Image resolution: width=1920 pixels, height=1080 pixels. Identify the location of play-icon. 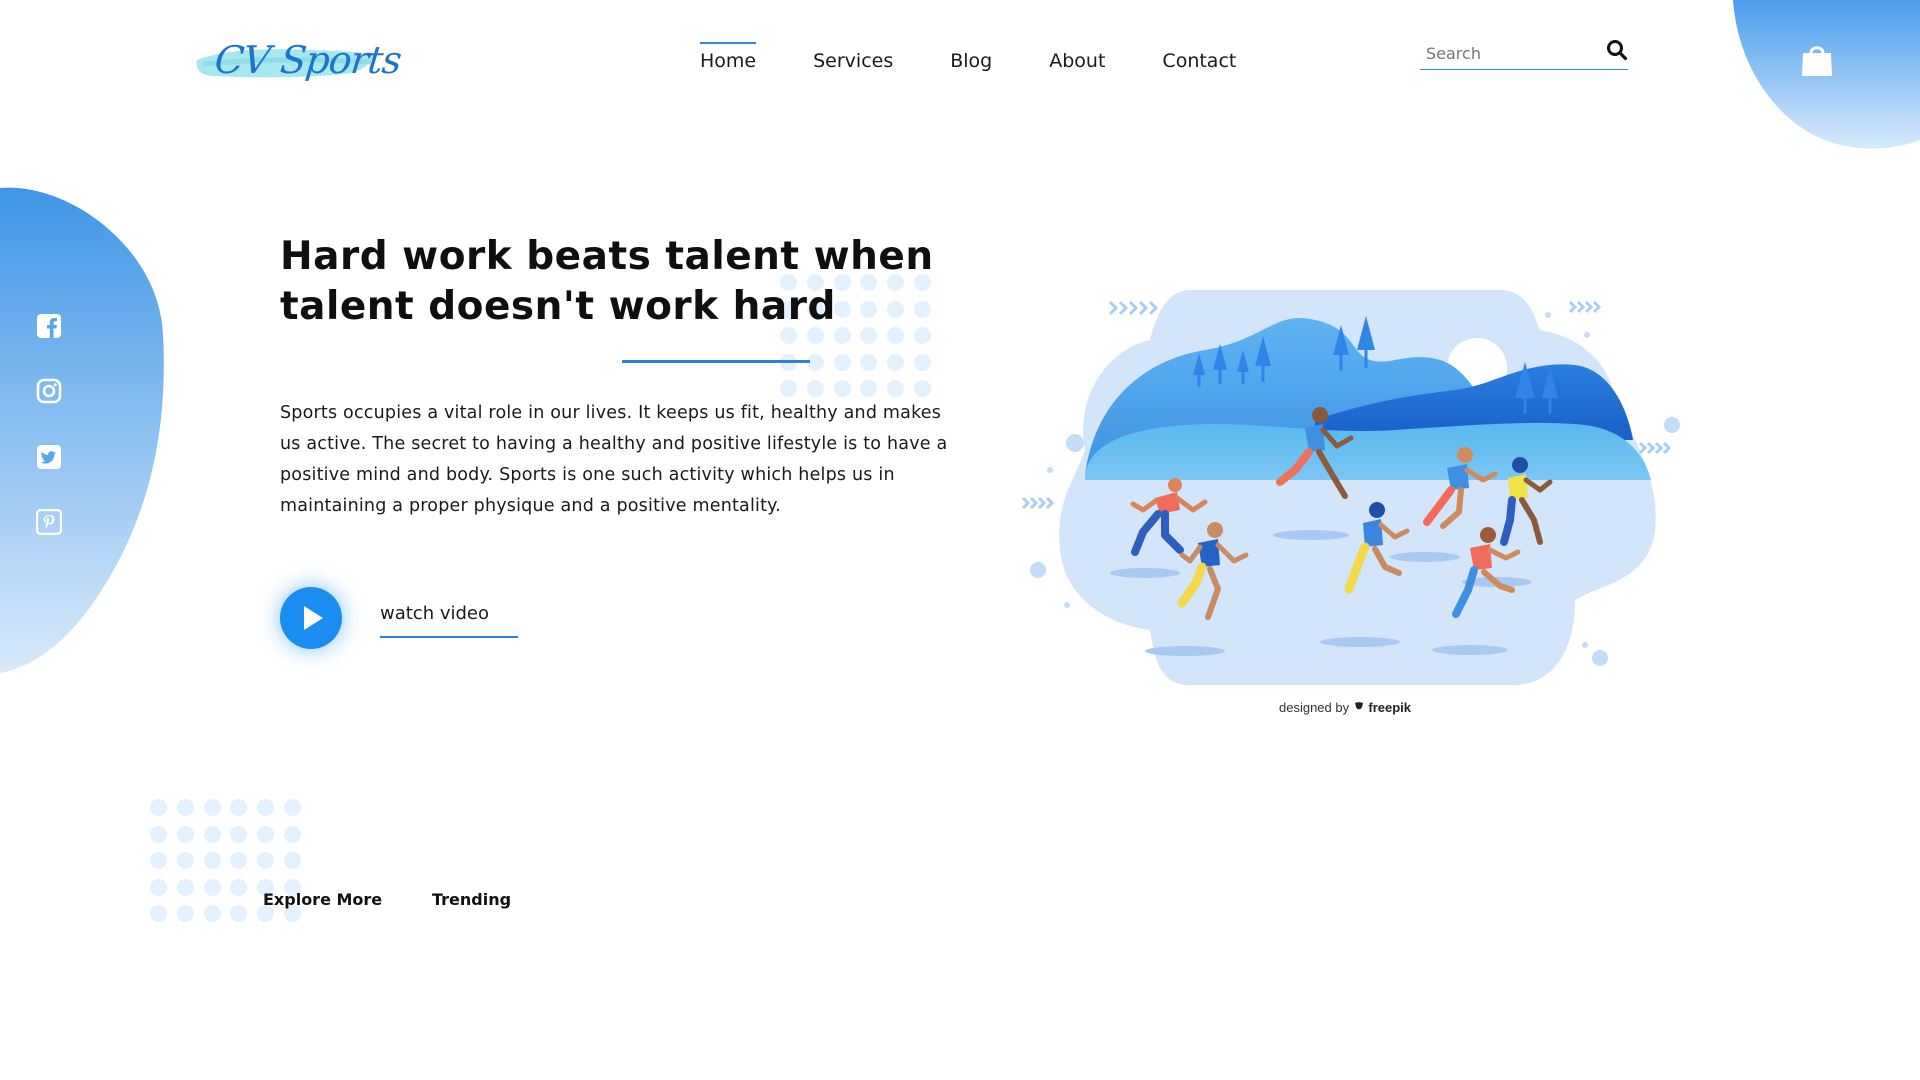
(313, 618).